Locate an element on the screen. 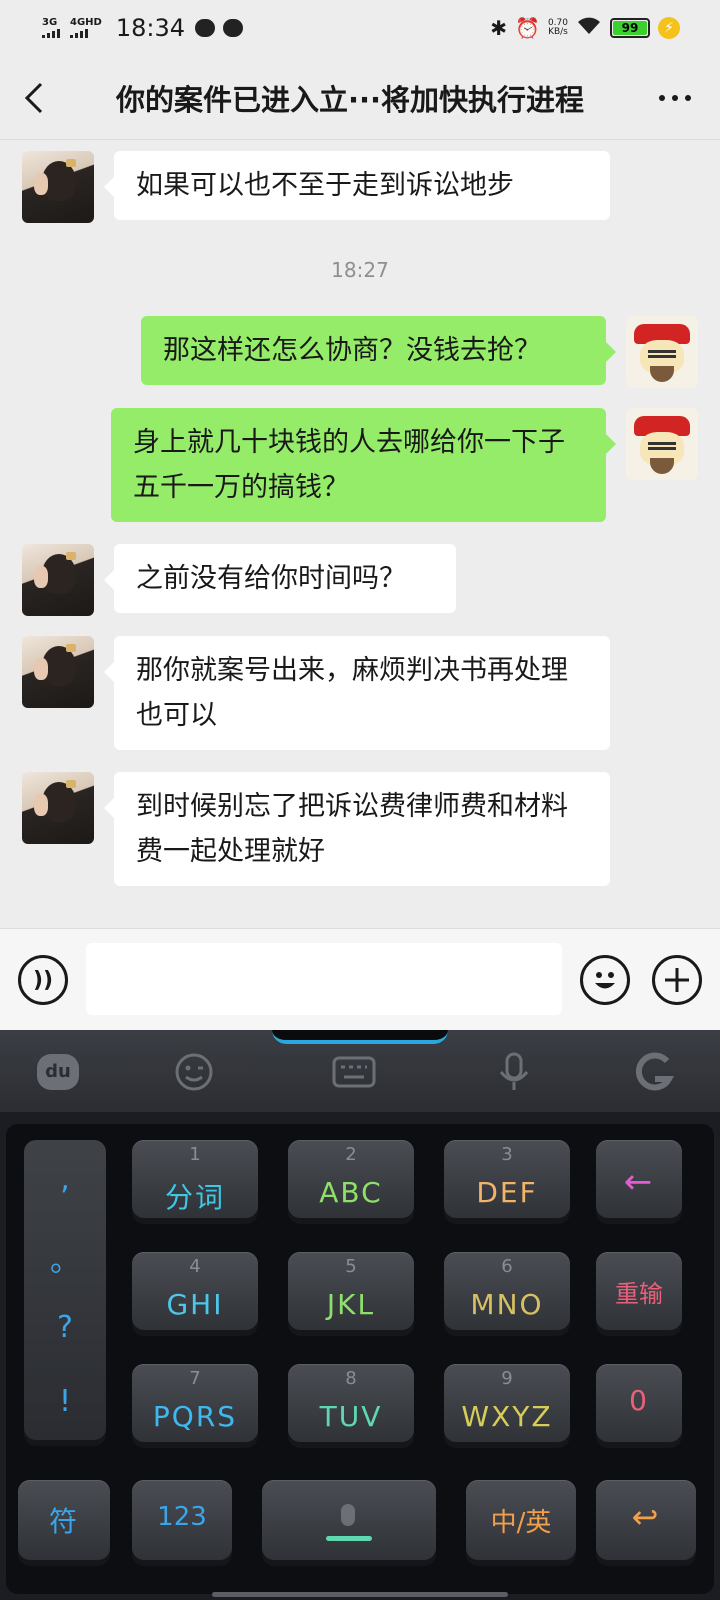 The width and height of the screenshot is (720, 1600). chat-notification-icon is located at coordinates (205, 28).